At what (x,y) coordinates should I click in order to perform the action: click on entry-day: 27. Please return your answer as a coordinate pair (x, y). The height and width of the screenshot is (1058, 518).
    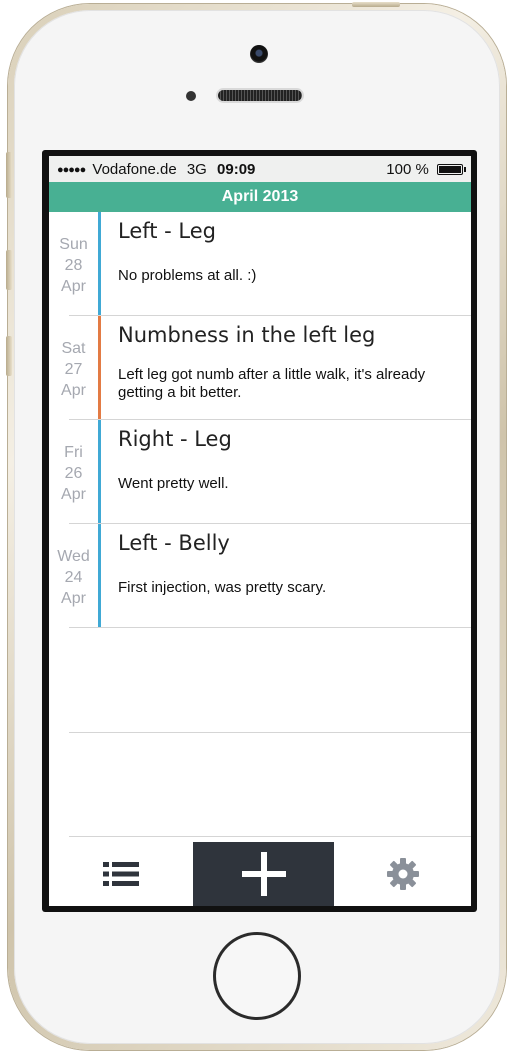
    Looking at the image, I should click on (73, 369).